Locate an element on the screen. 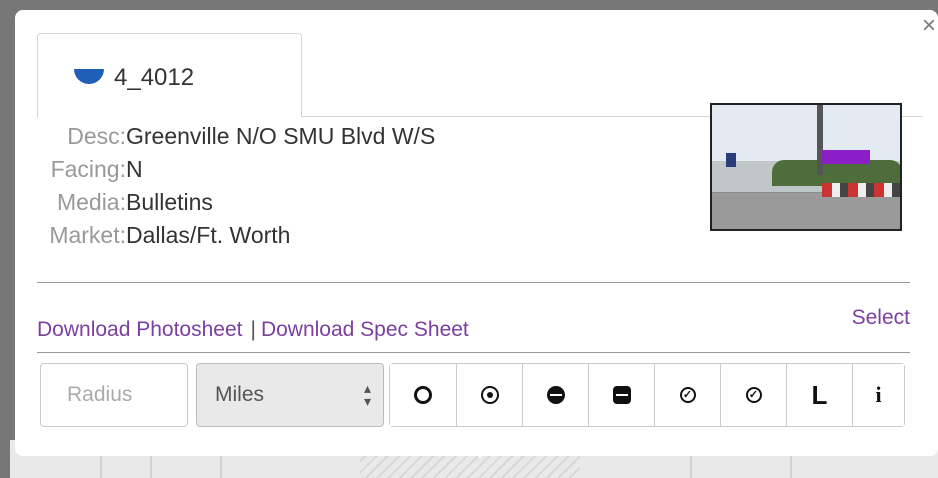  detail-row-media: Media: Bulletins is located at coordinates (275, 202).